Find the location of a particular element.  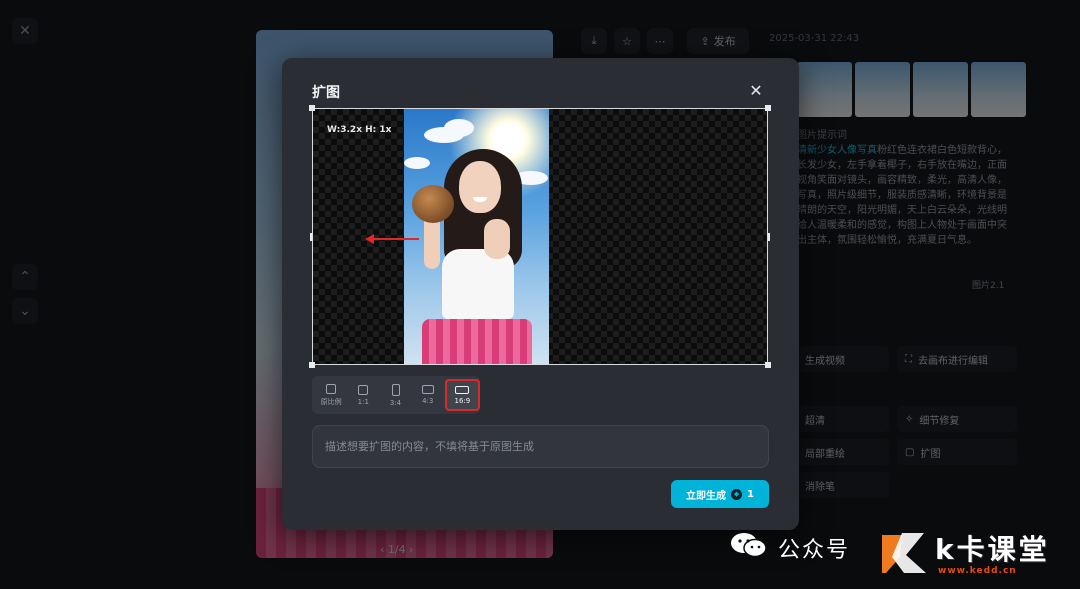

generate-video-button: 生成视频 is located at coordinates (843, 359).